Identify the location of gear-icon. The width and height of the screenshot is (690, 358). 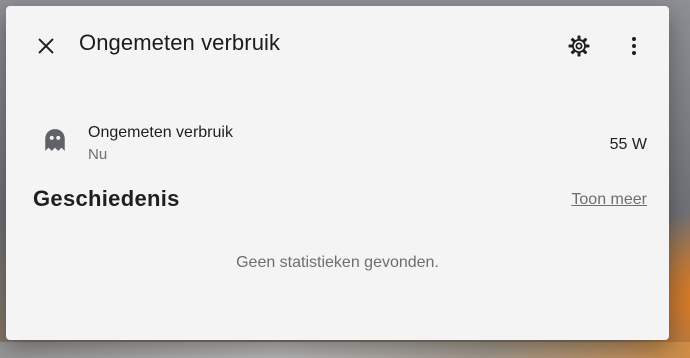
(579, 46).